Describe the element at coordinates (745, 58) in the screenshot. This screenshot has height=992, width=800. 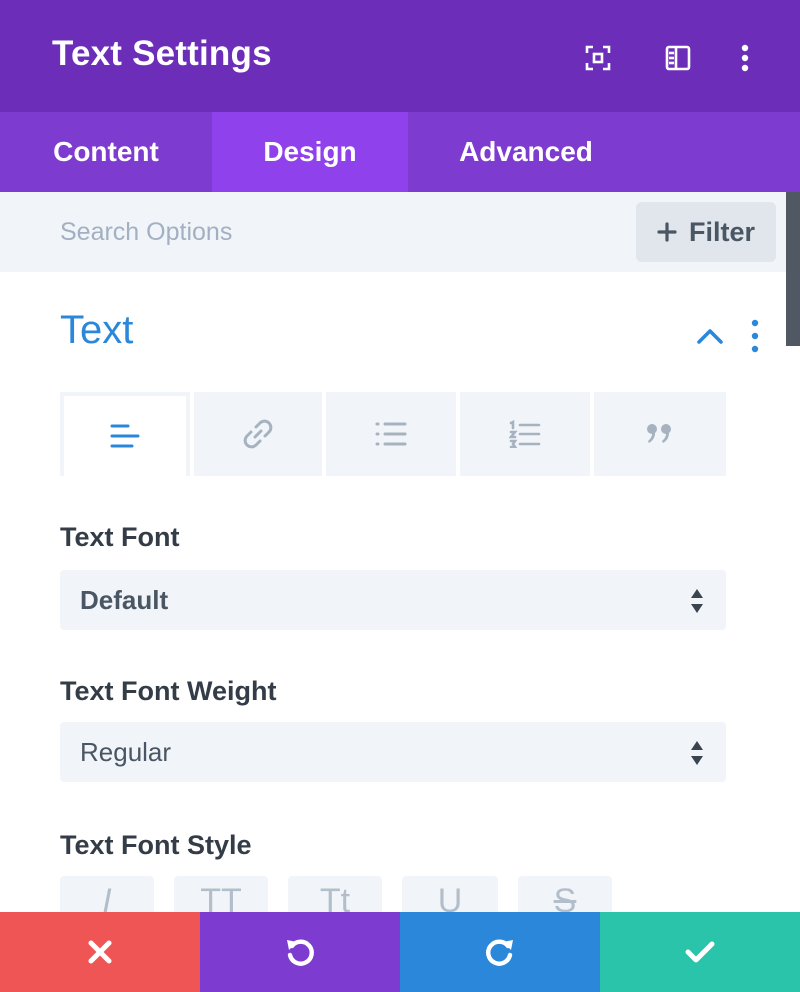
I see `more-vertical-icon` at that location.